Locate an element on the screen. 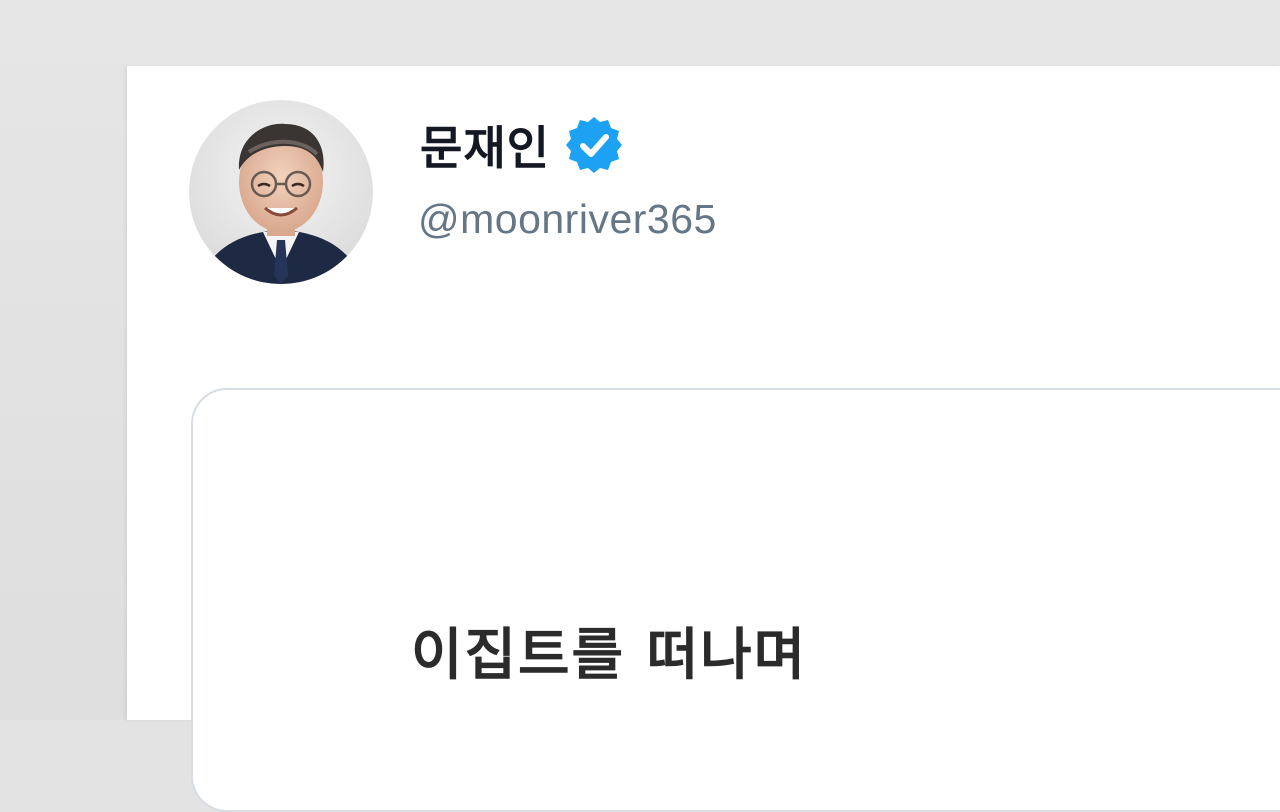  author-avatar is located at coordinates (281, 192).